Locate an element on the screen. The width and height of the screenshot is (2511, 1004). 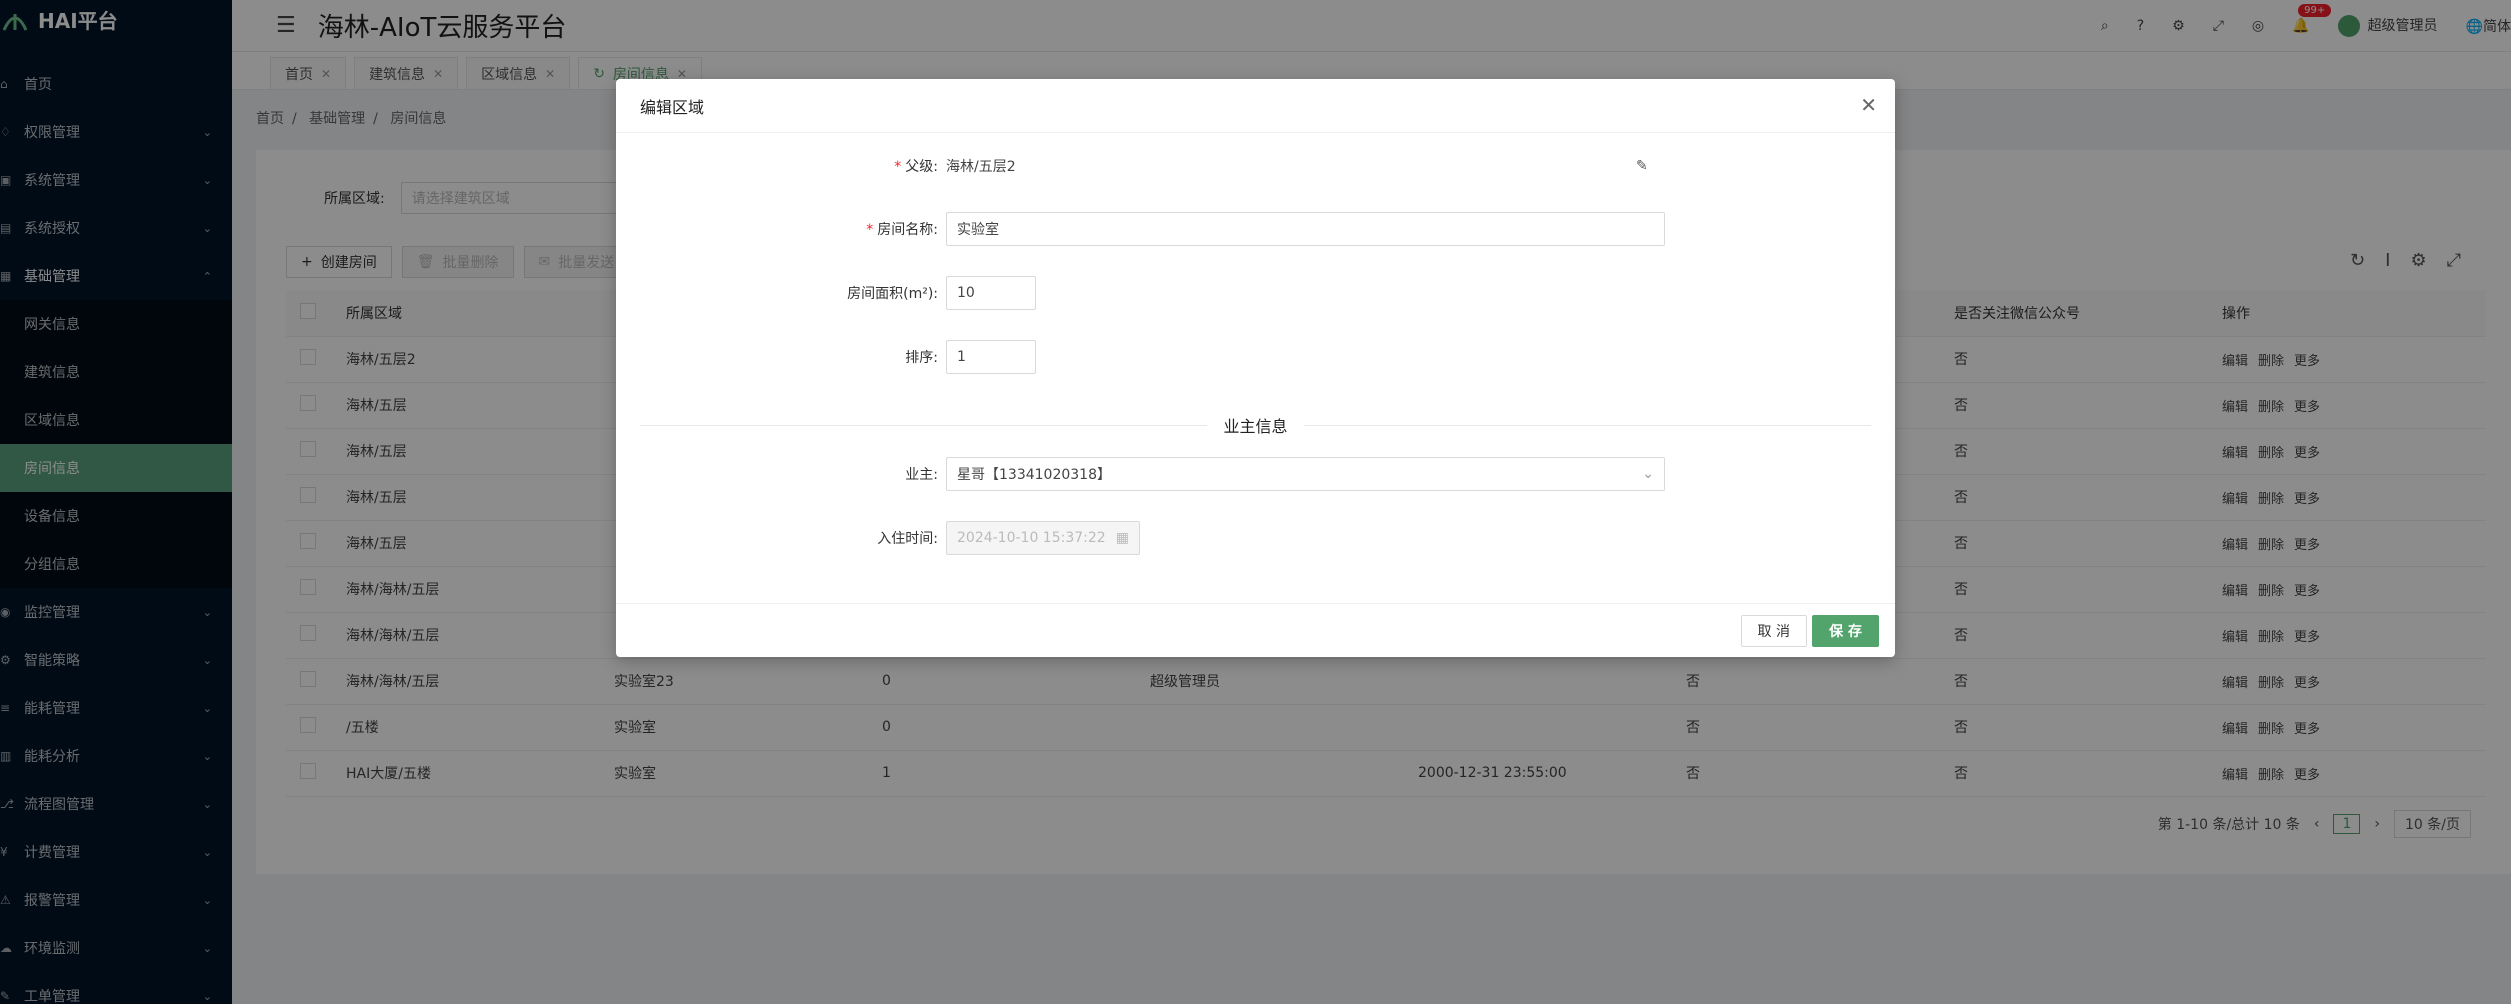
owner-label: 业主: is located at coordinates (921, 475).